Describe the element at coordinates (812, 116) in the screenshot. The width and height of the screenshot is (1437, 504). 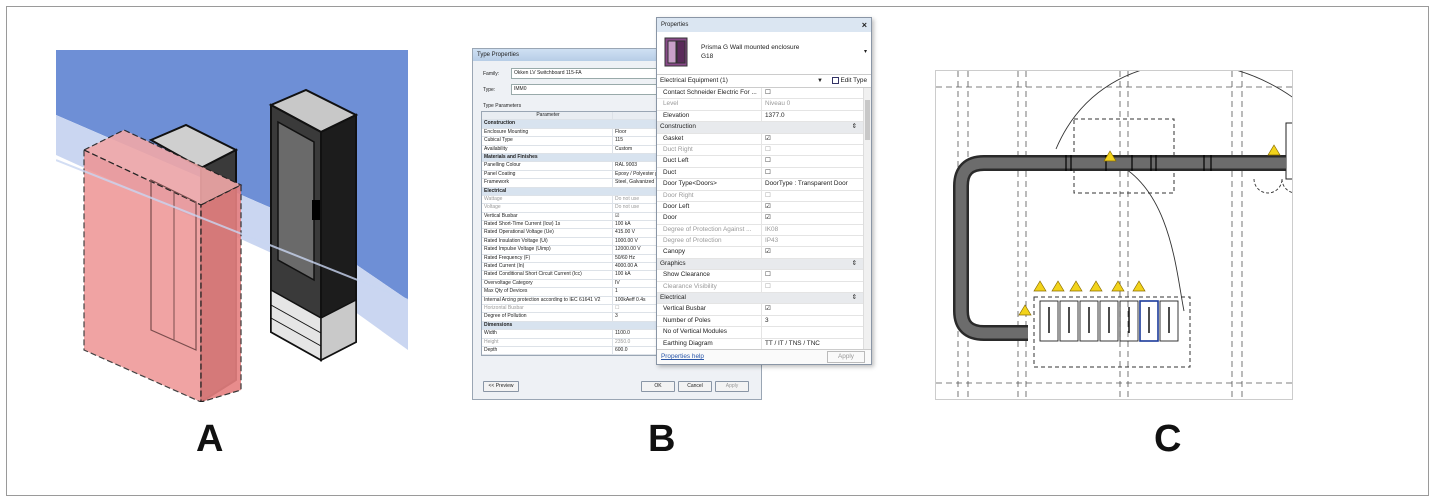
I see `parameter-value: 1377.0` at that location.